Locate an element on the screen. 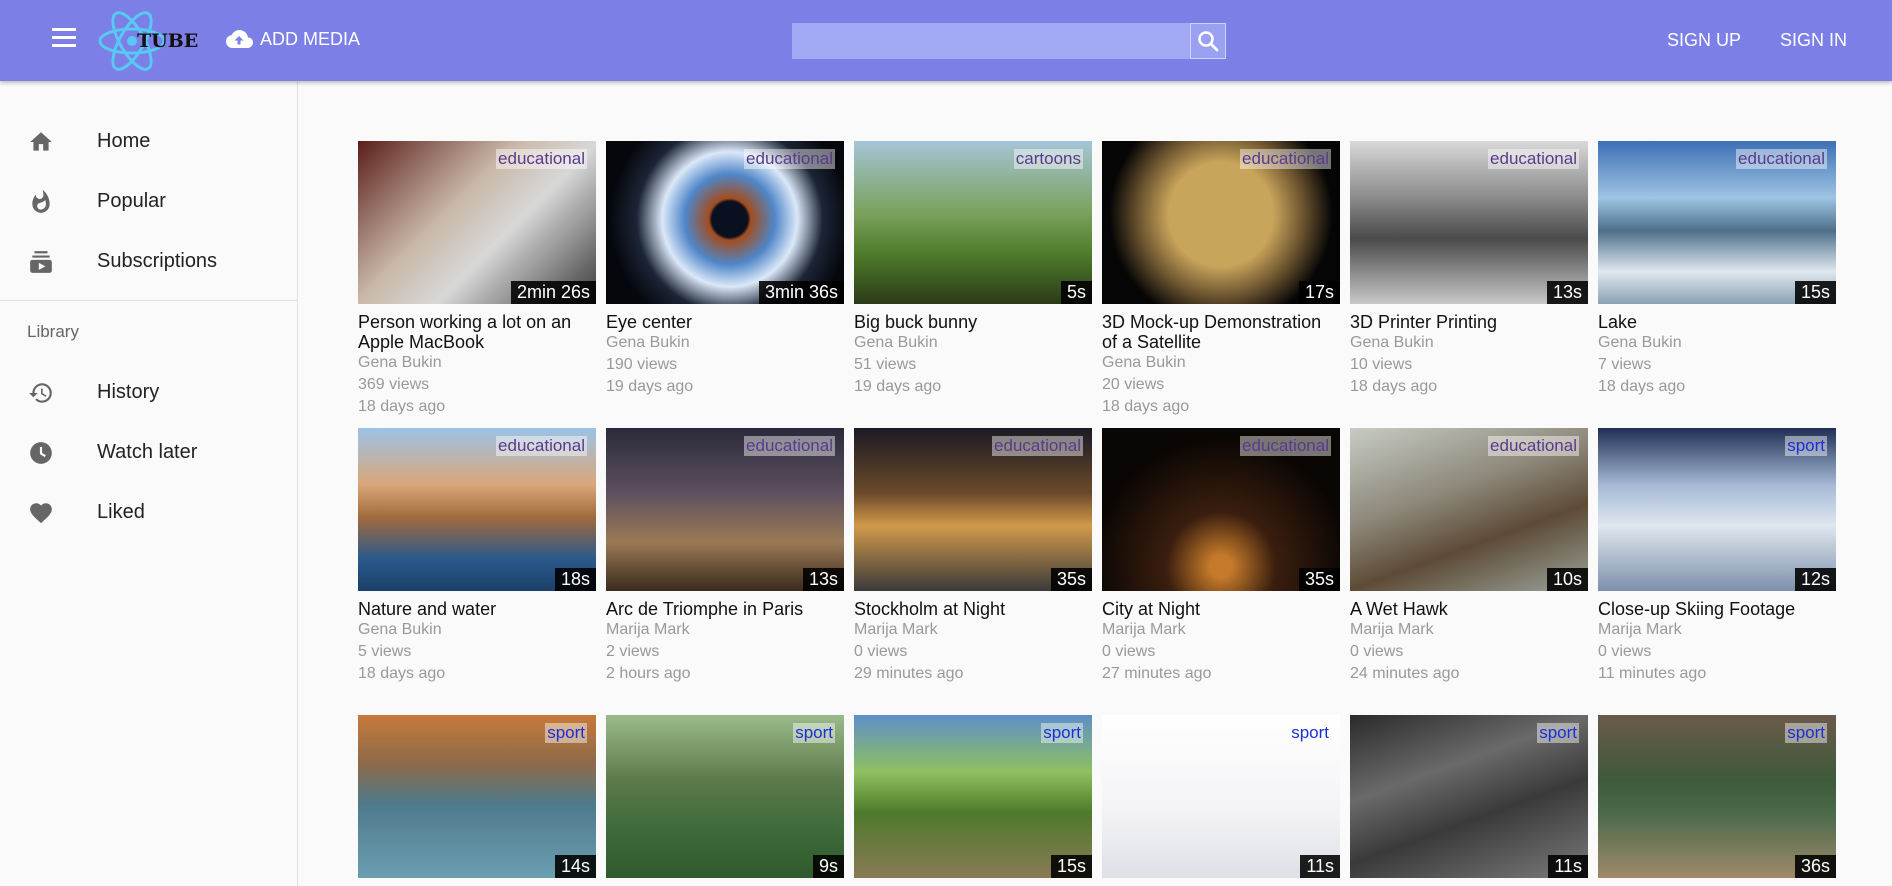  sidebar-item-label: Watch later is located at coordinates (147, 451).